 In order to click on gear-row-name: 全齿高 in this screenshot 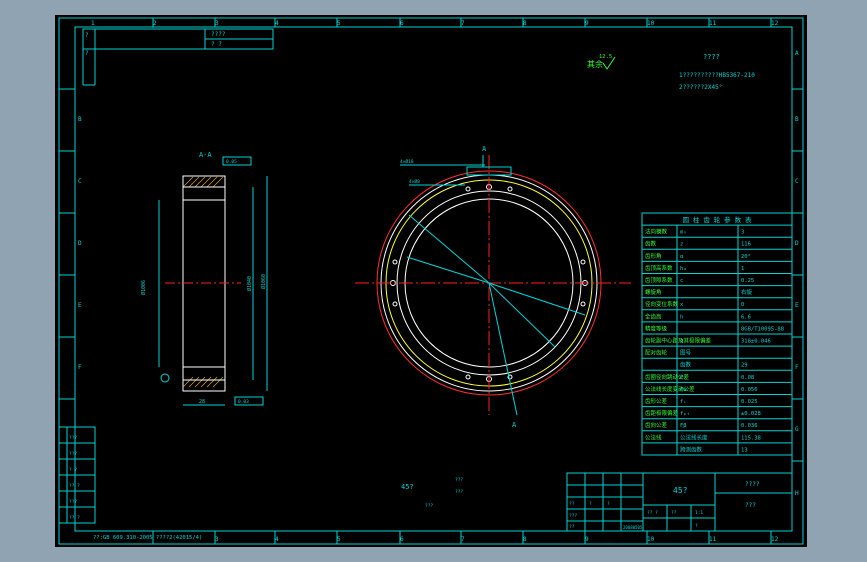, I will do `click(653, 316)`.